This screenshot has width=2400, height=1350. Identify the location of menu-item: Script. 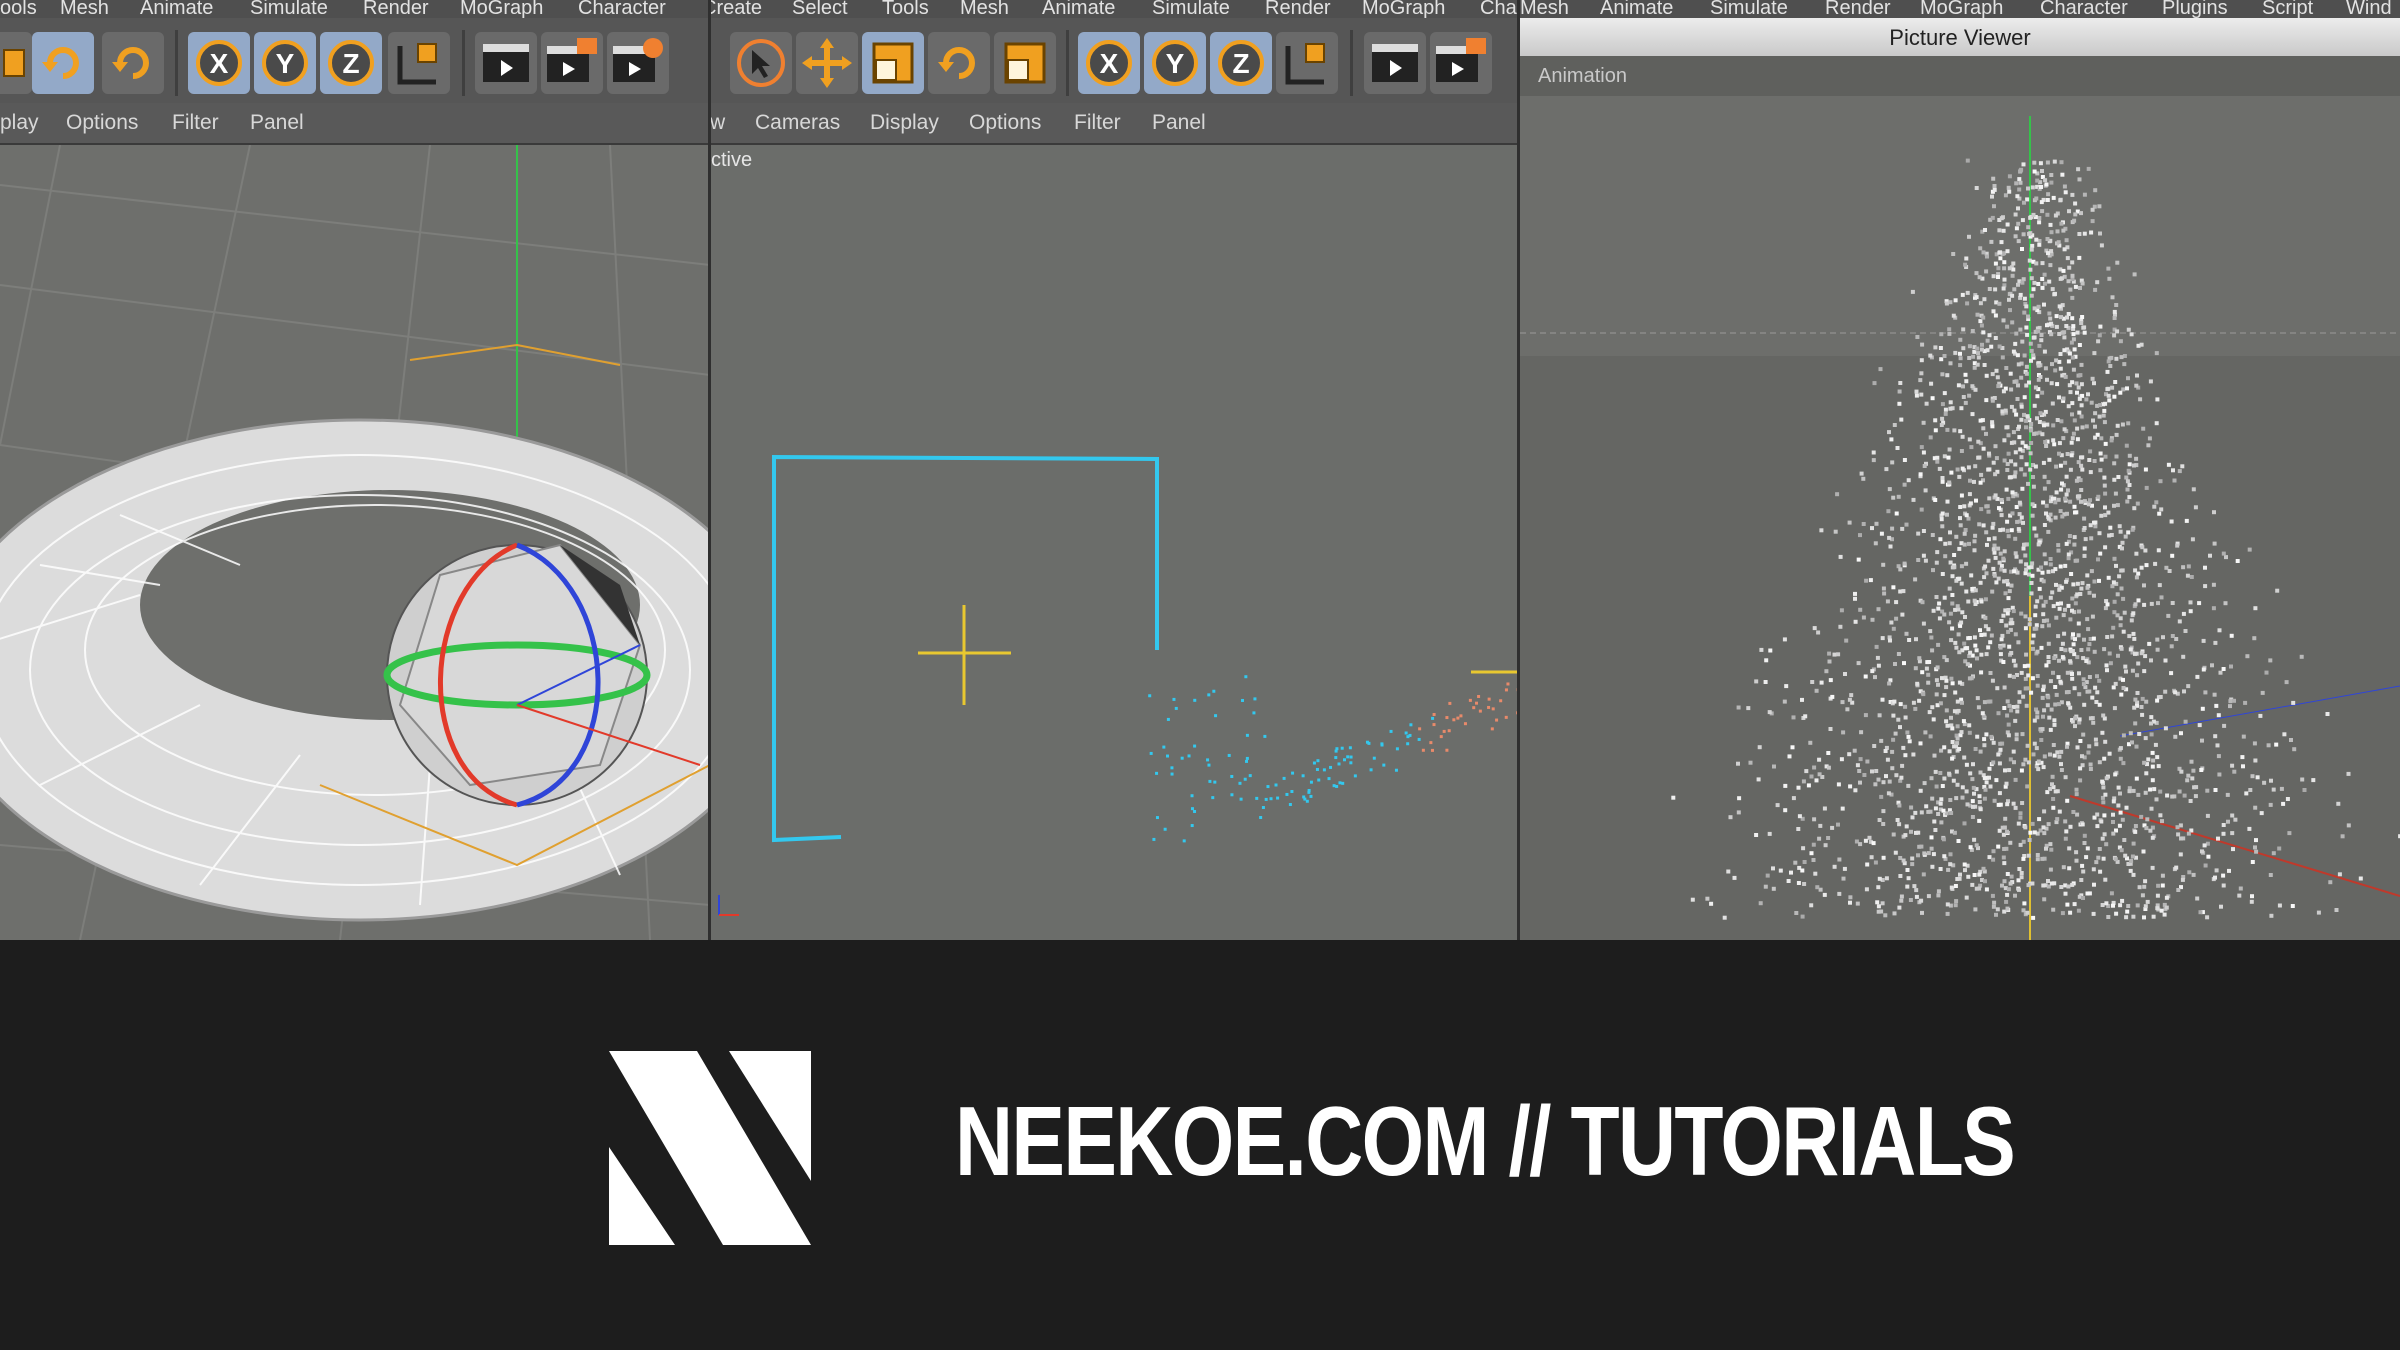
(2287, 9).